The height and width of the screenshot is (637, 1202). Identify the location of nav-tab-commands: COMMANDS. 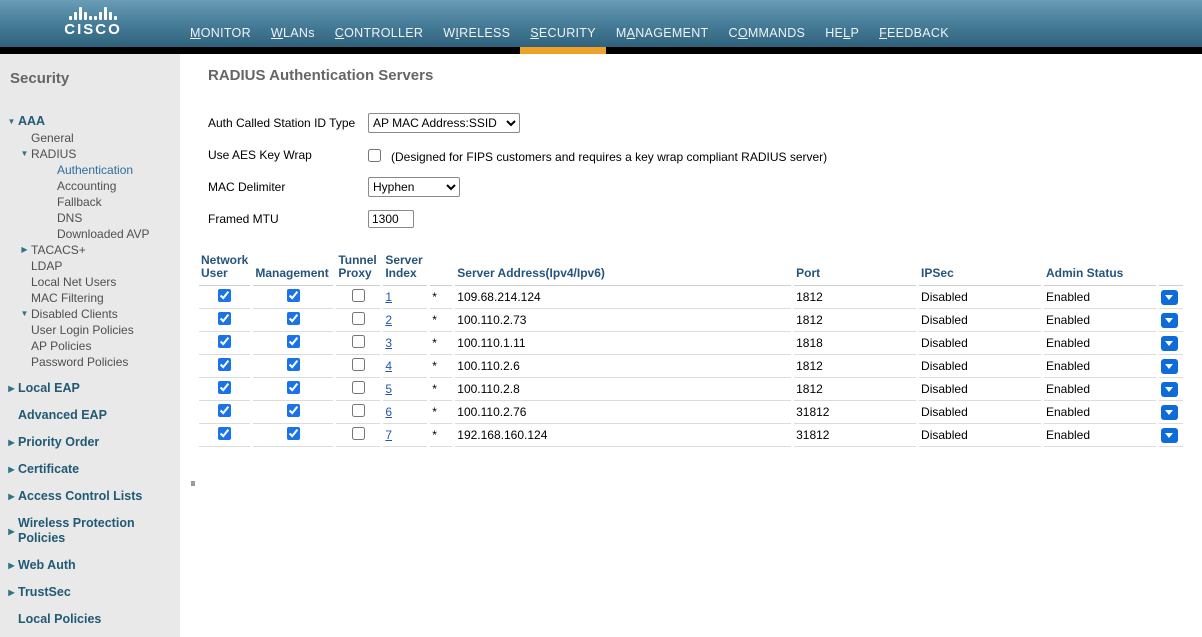
(766, 33).